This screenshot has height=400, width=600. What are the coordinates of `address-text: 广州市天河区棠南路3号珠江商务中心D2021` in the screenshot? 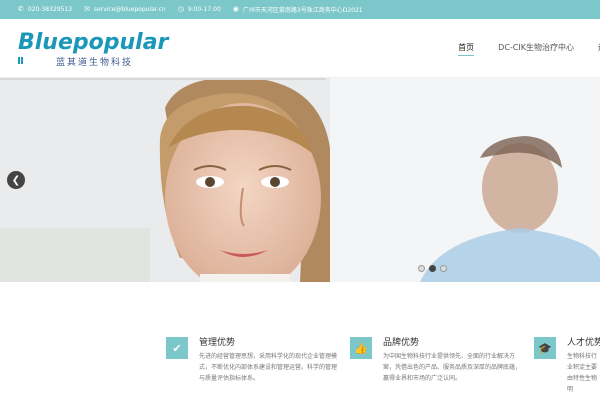 It's located at (302, 10).